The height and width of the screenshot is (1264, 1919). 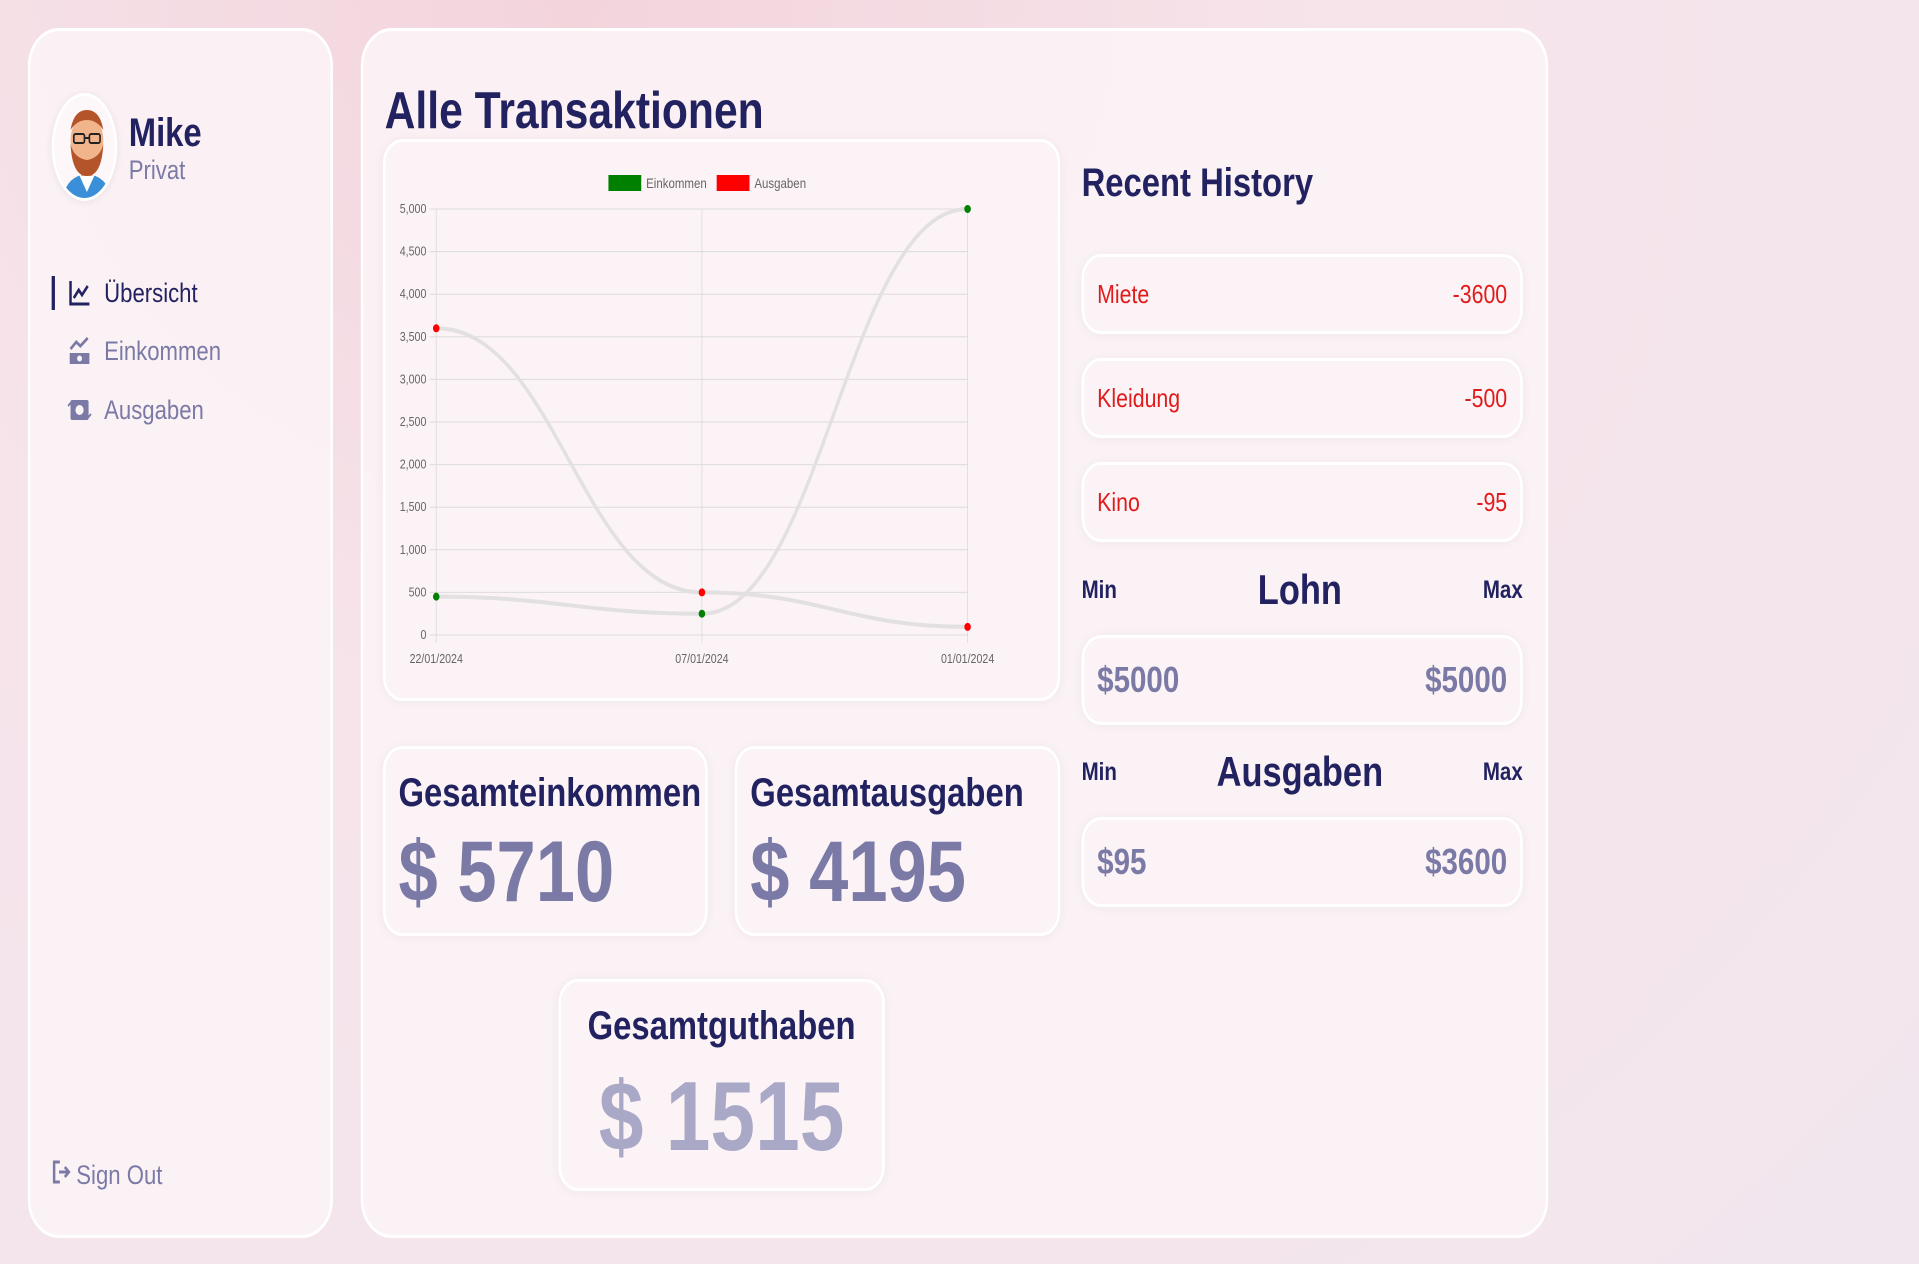 What do you see at coordinates (1197, 183) in the screenshot?
I see `history-title: Recent History` at bounding box center [1197, 183].